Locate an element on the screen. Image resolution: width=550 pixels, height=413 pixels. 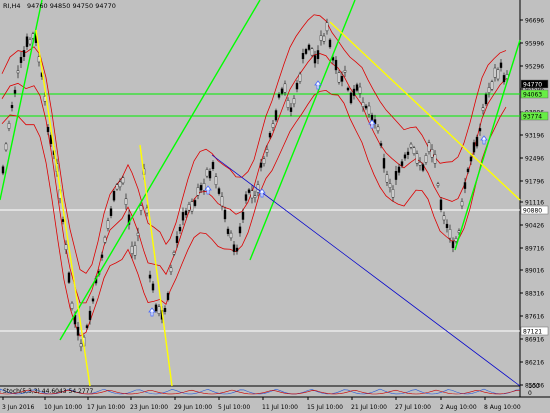
time-tick-label: 10 Jun 10:00 is located at coordinates (63, 407).